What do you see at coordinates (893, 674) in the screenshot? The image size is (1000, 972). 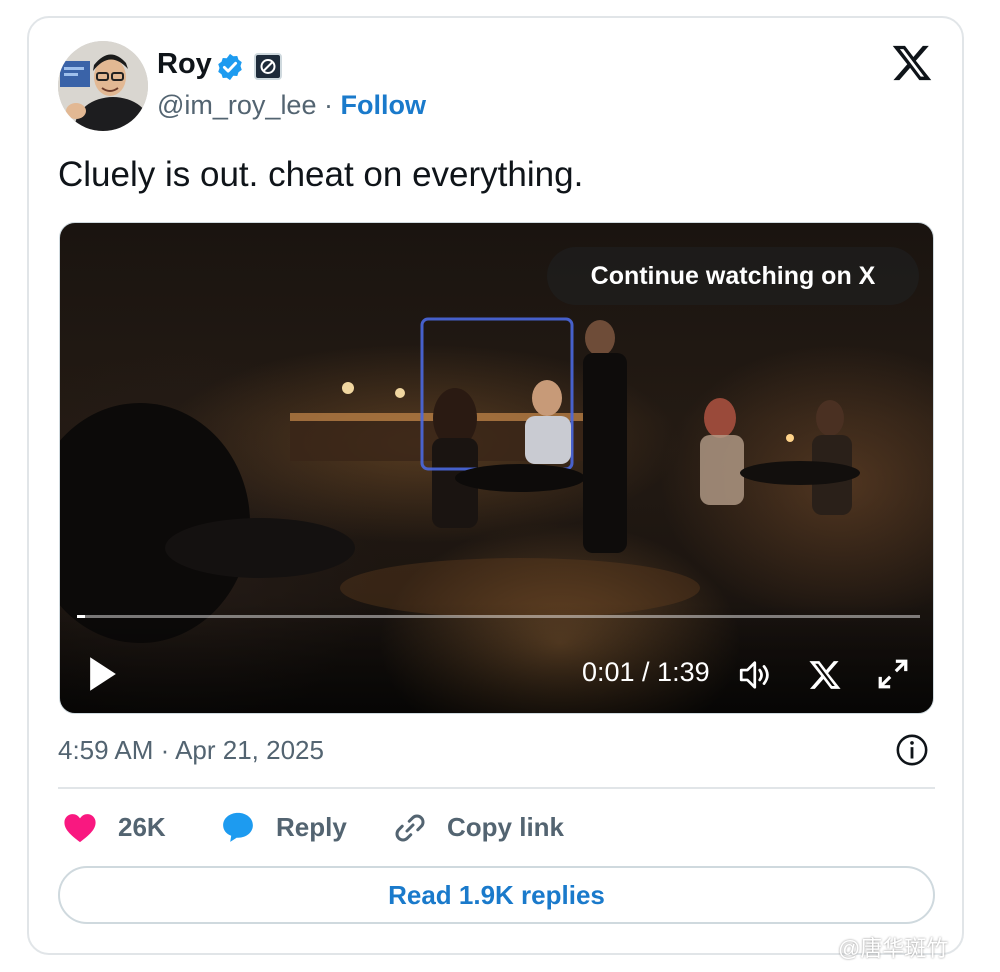 I see `fullscreen-icon` at bounding box center [893, 674].